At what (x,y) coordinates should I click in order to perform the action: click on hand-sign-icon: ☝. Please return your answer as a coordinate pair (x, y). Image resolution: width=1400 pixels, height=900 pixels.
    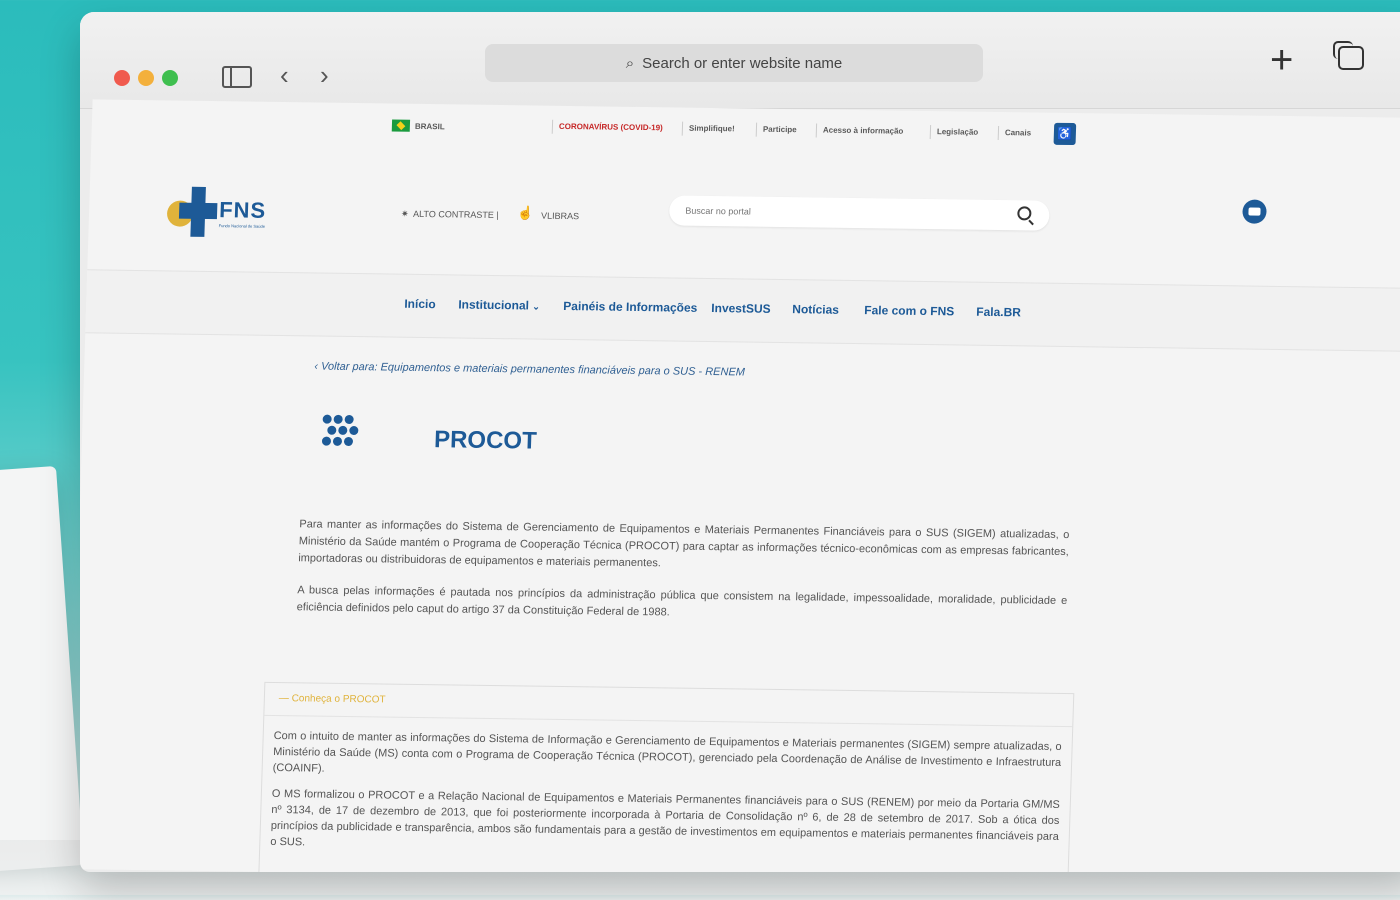
    Looking at the image, I should click on (525, 213).